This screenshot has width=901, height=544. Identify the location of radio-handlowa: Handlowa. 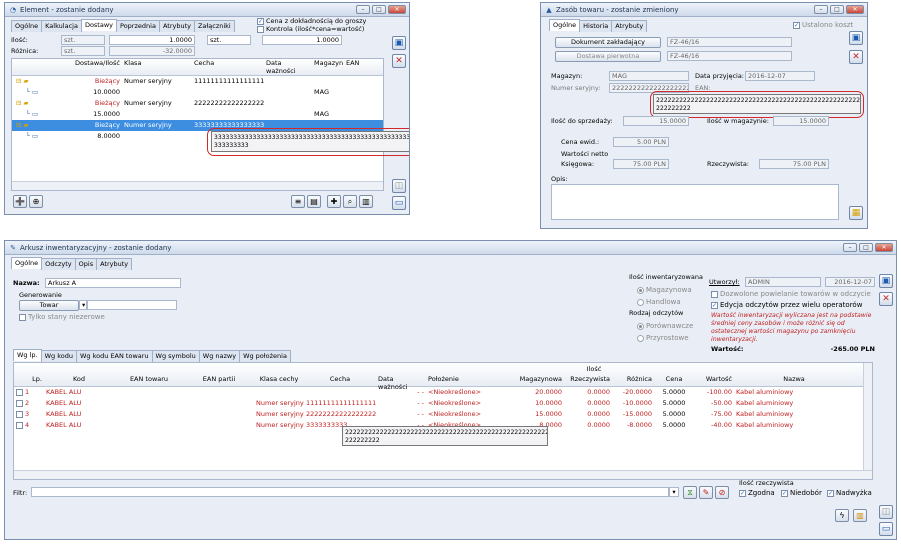
(659, 302).